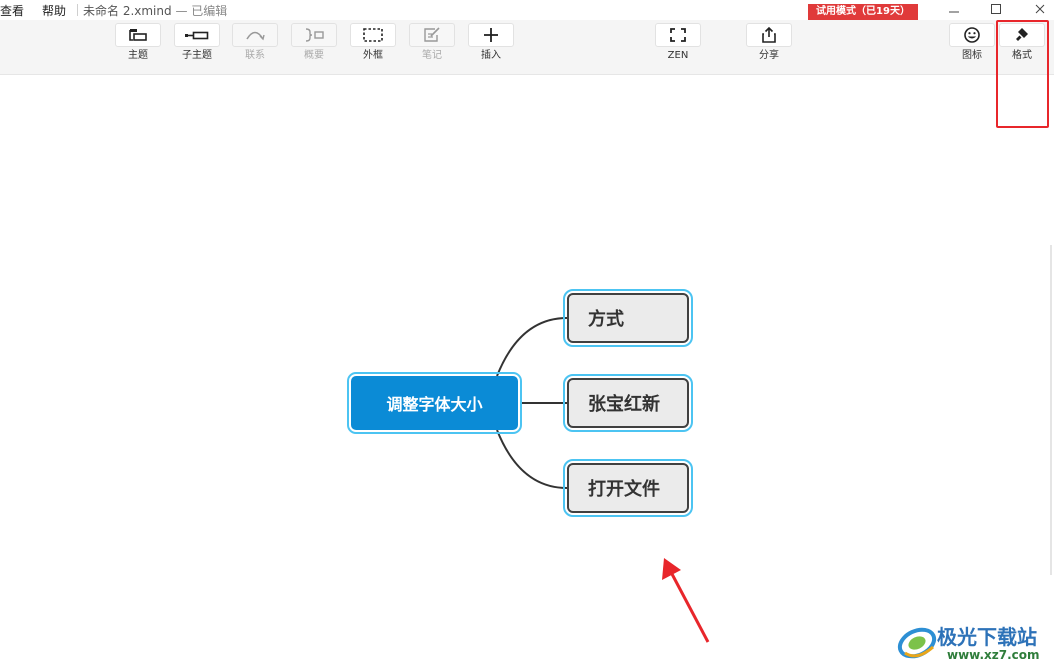  Describe the element at coordinates (993, 655) in the screenshot. I see `watermark-url: www.xz7.com` at that location.